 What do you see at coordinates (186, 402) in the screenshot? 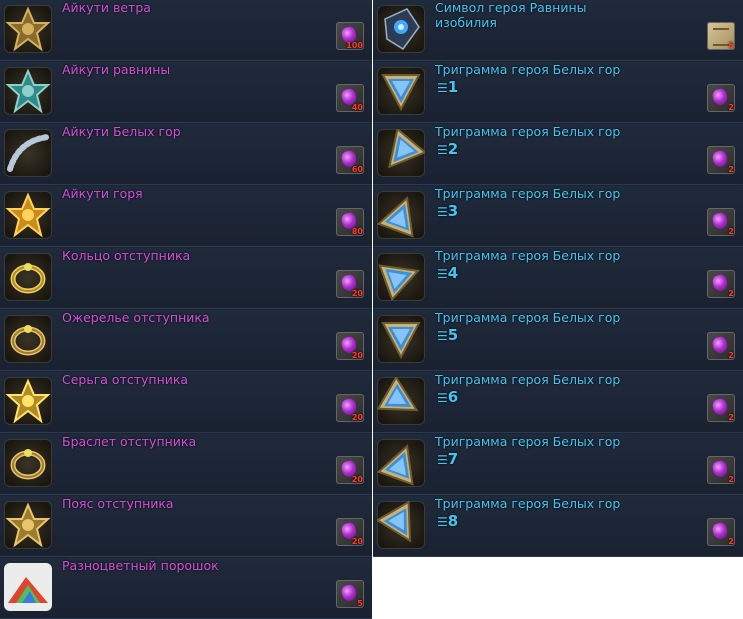
I see `item-row: Серьга отступника 20` at bounding box center [186, 402].